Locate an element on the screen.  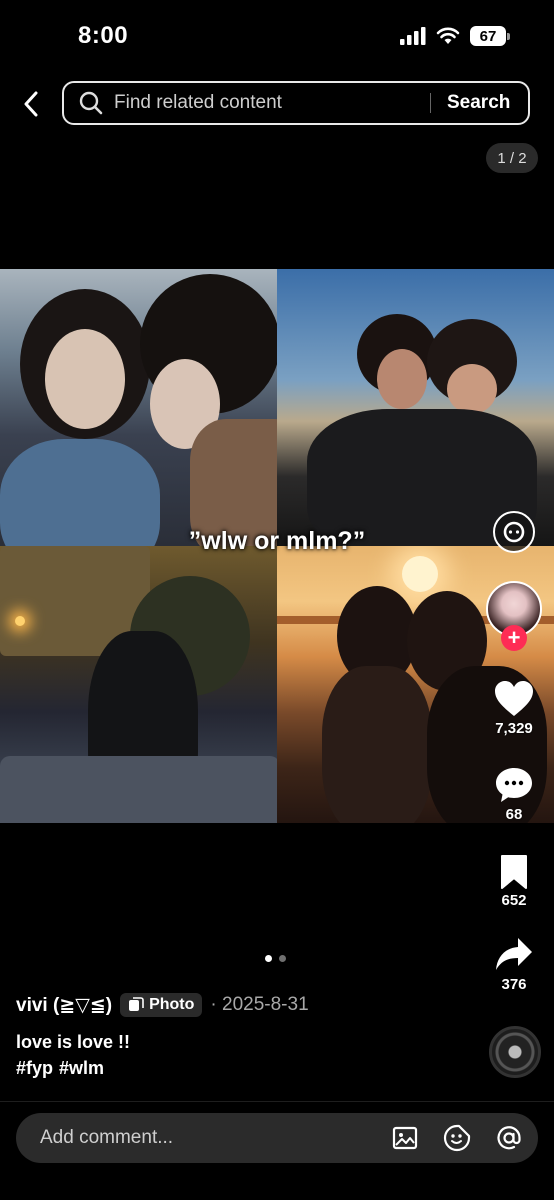
bottom-divider is located at coordinates (277, 1101).